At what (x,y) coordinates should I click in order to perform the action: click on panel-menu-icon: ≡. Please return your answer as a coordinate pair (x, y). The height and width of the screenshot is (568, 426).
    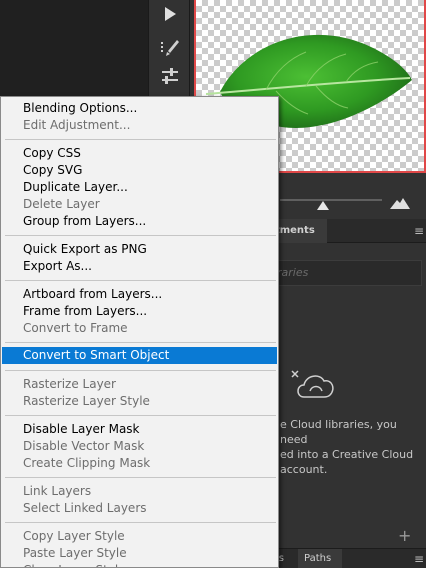
    Looking at the image, I should click on (419, 231).